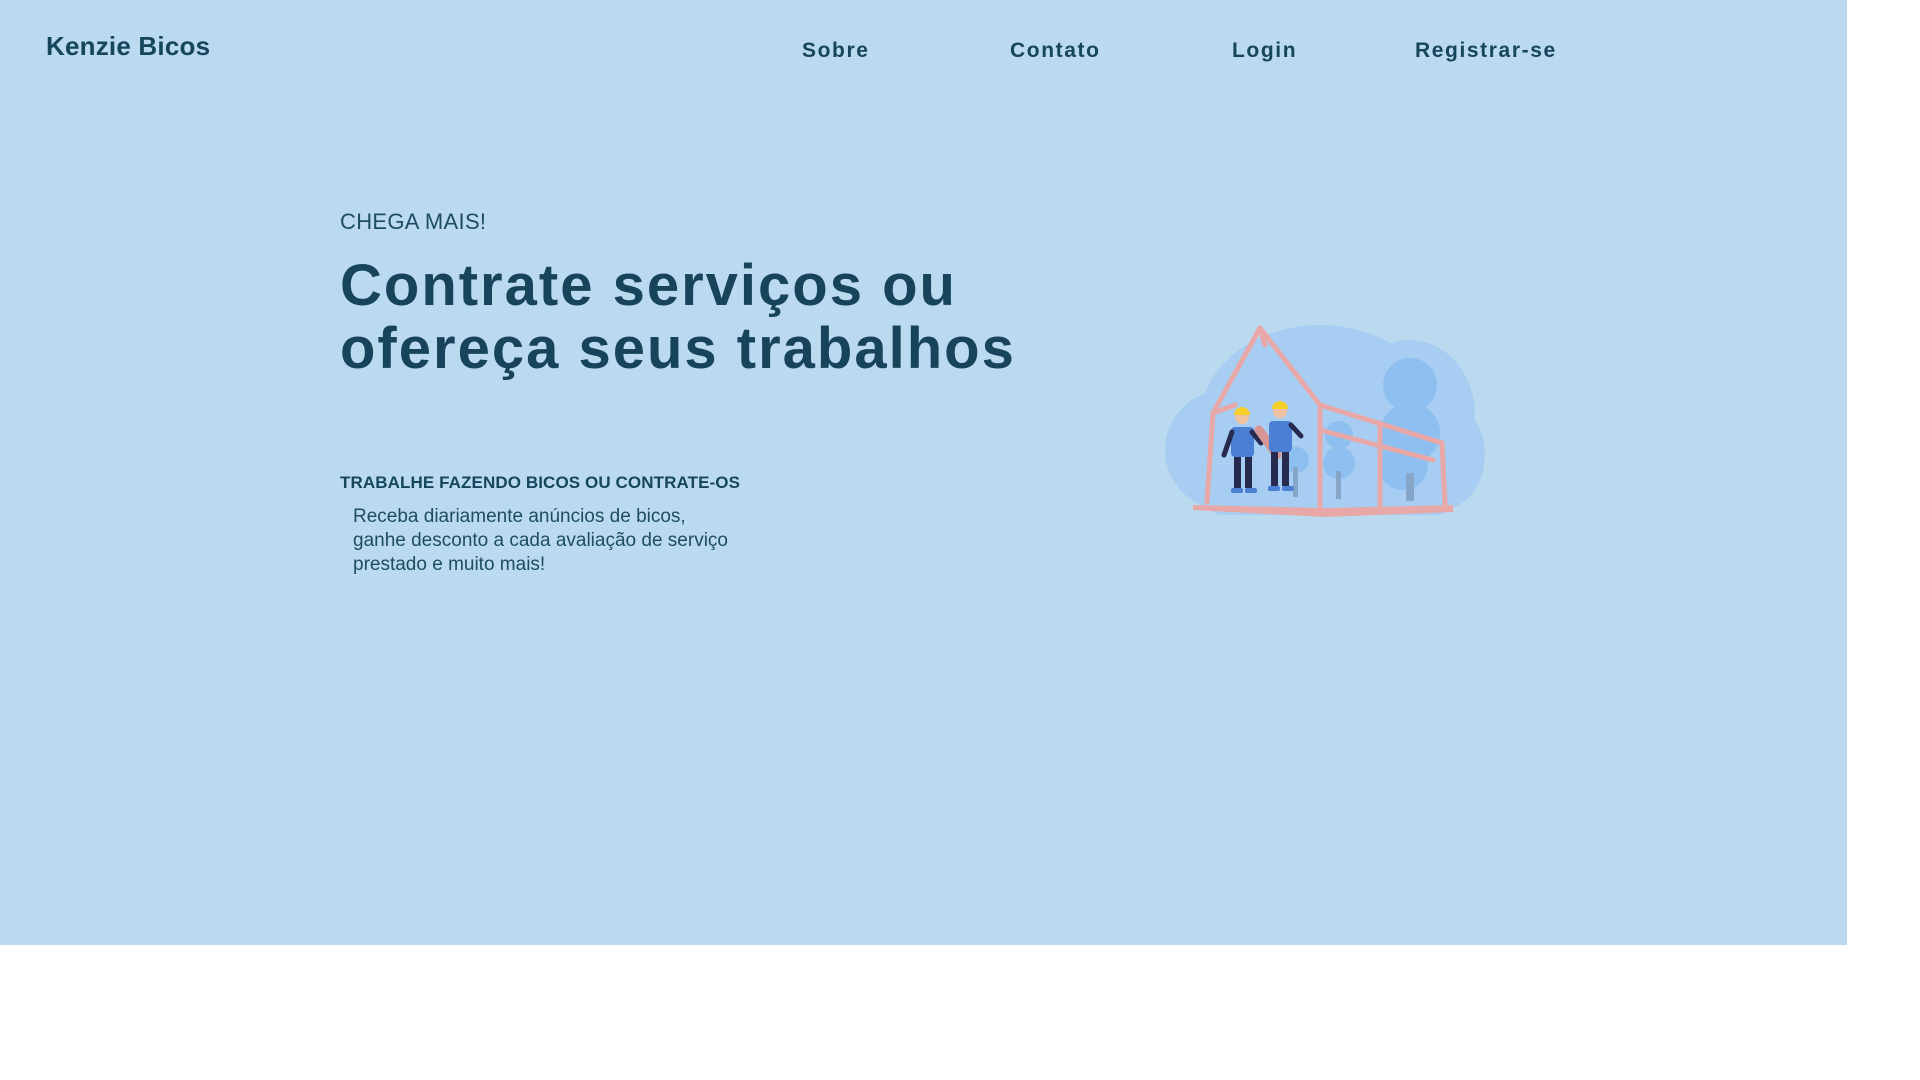 This screenshot has height=1080, width=1920. What do you see at coordinates (413, 221) in the screenshot?
I see `hero-eyebrow: CHEGA MAIS!` at bounding box center [413, 221].